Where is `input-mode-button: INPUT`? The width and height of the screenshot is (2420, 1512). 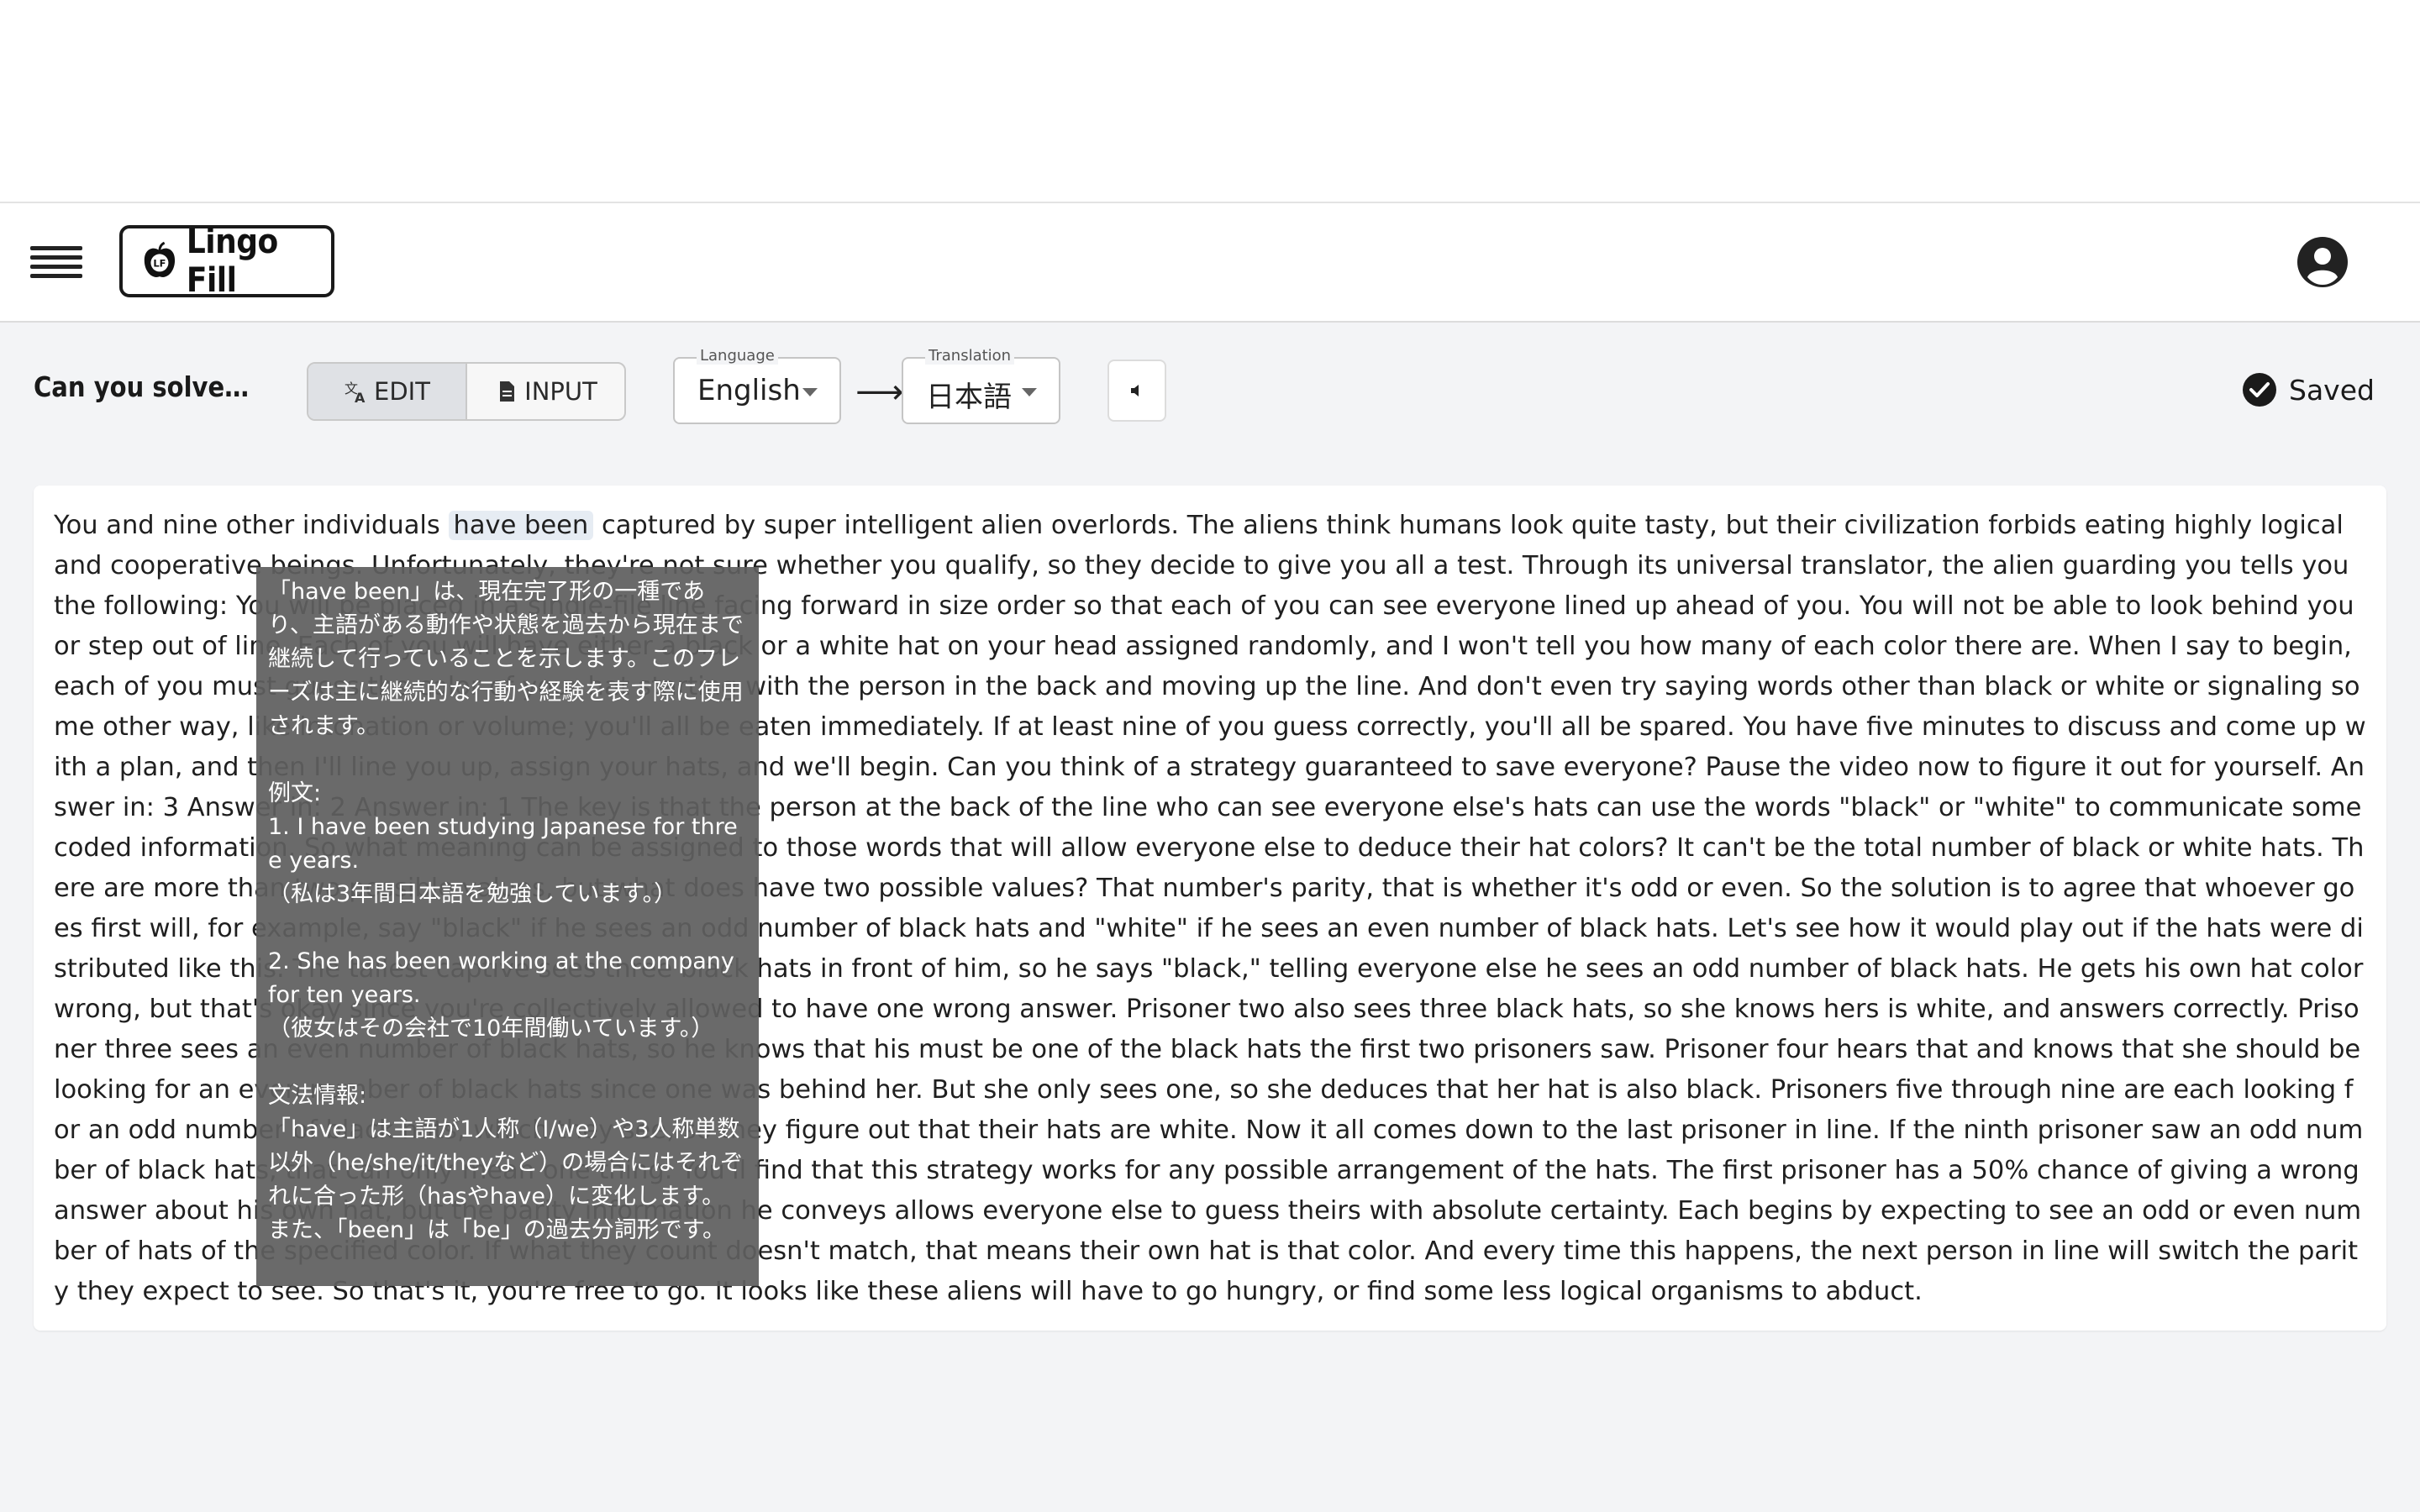
input-mode-button: INPUT is located at coordinates (545, 391).